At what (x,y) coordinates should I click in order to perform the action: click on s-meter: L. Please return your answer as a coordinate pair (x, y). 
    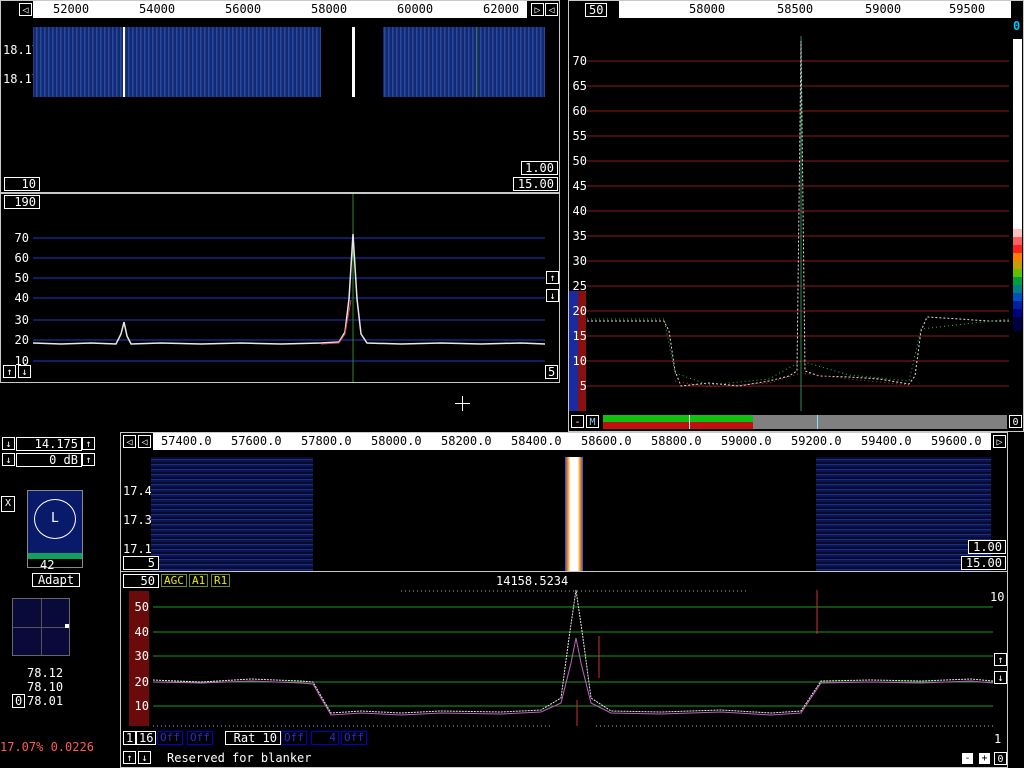
    Looking at the image, I should click on (55, 529).